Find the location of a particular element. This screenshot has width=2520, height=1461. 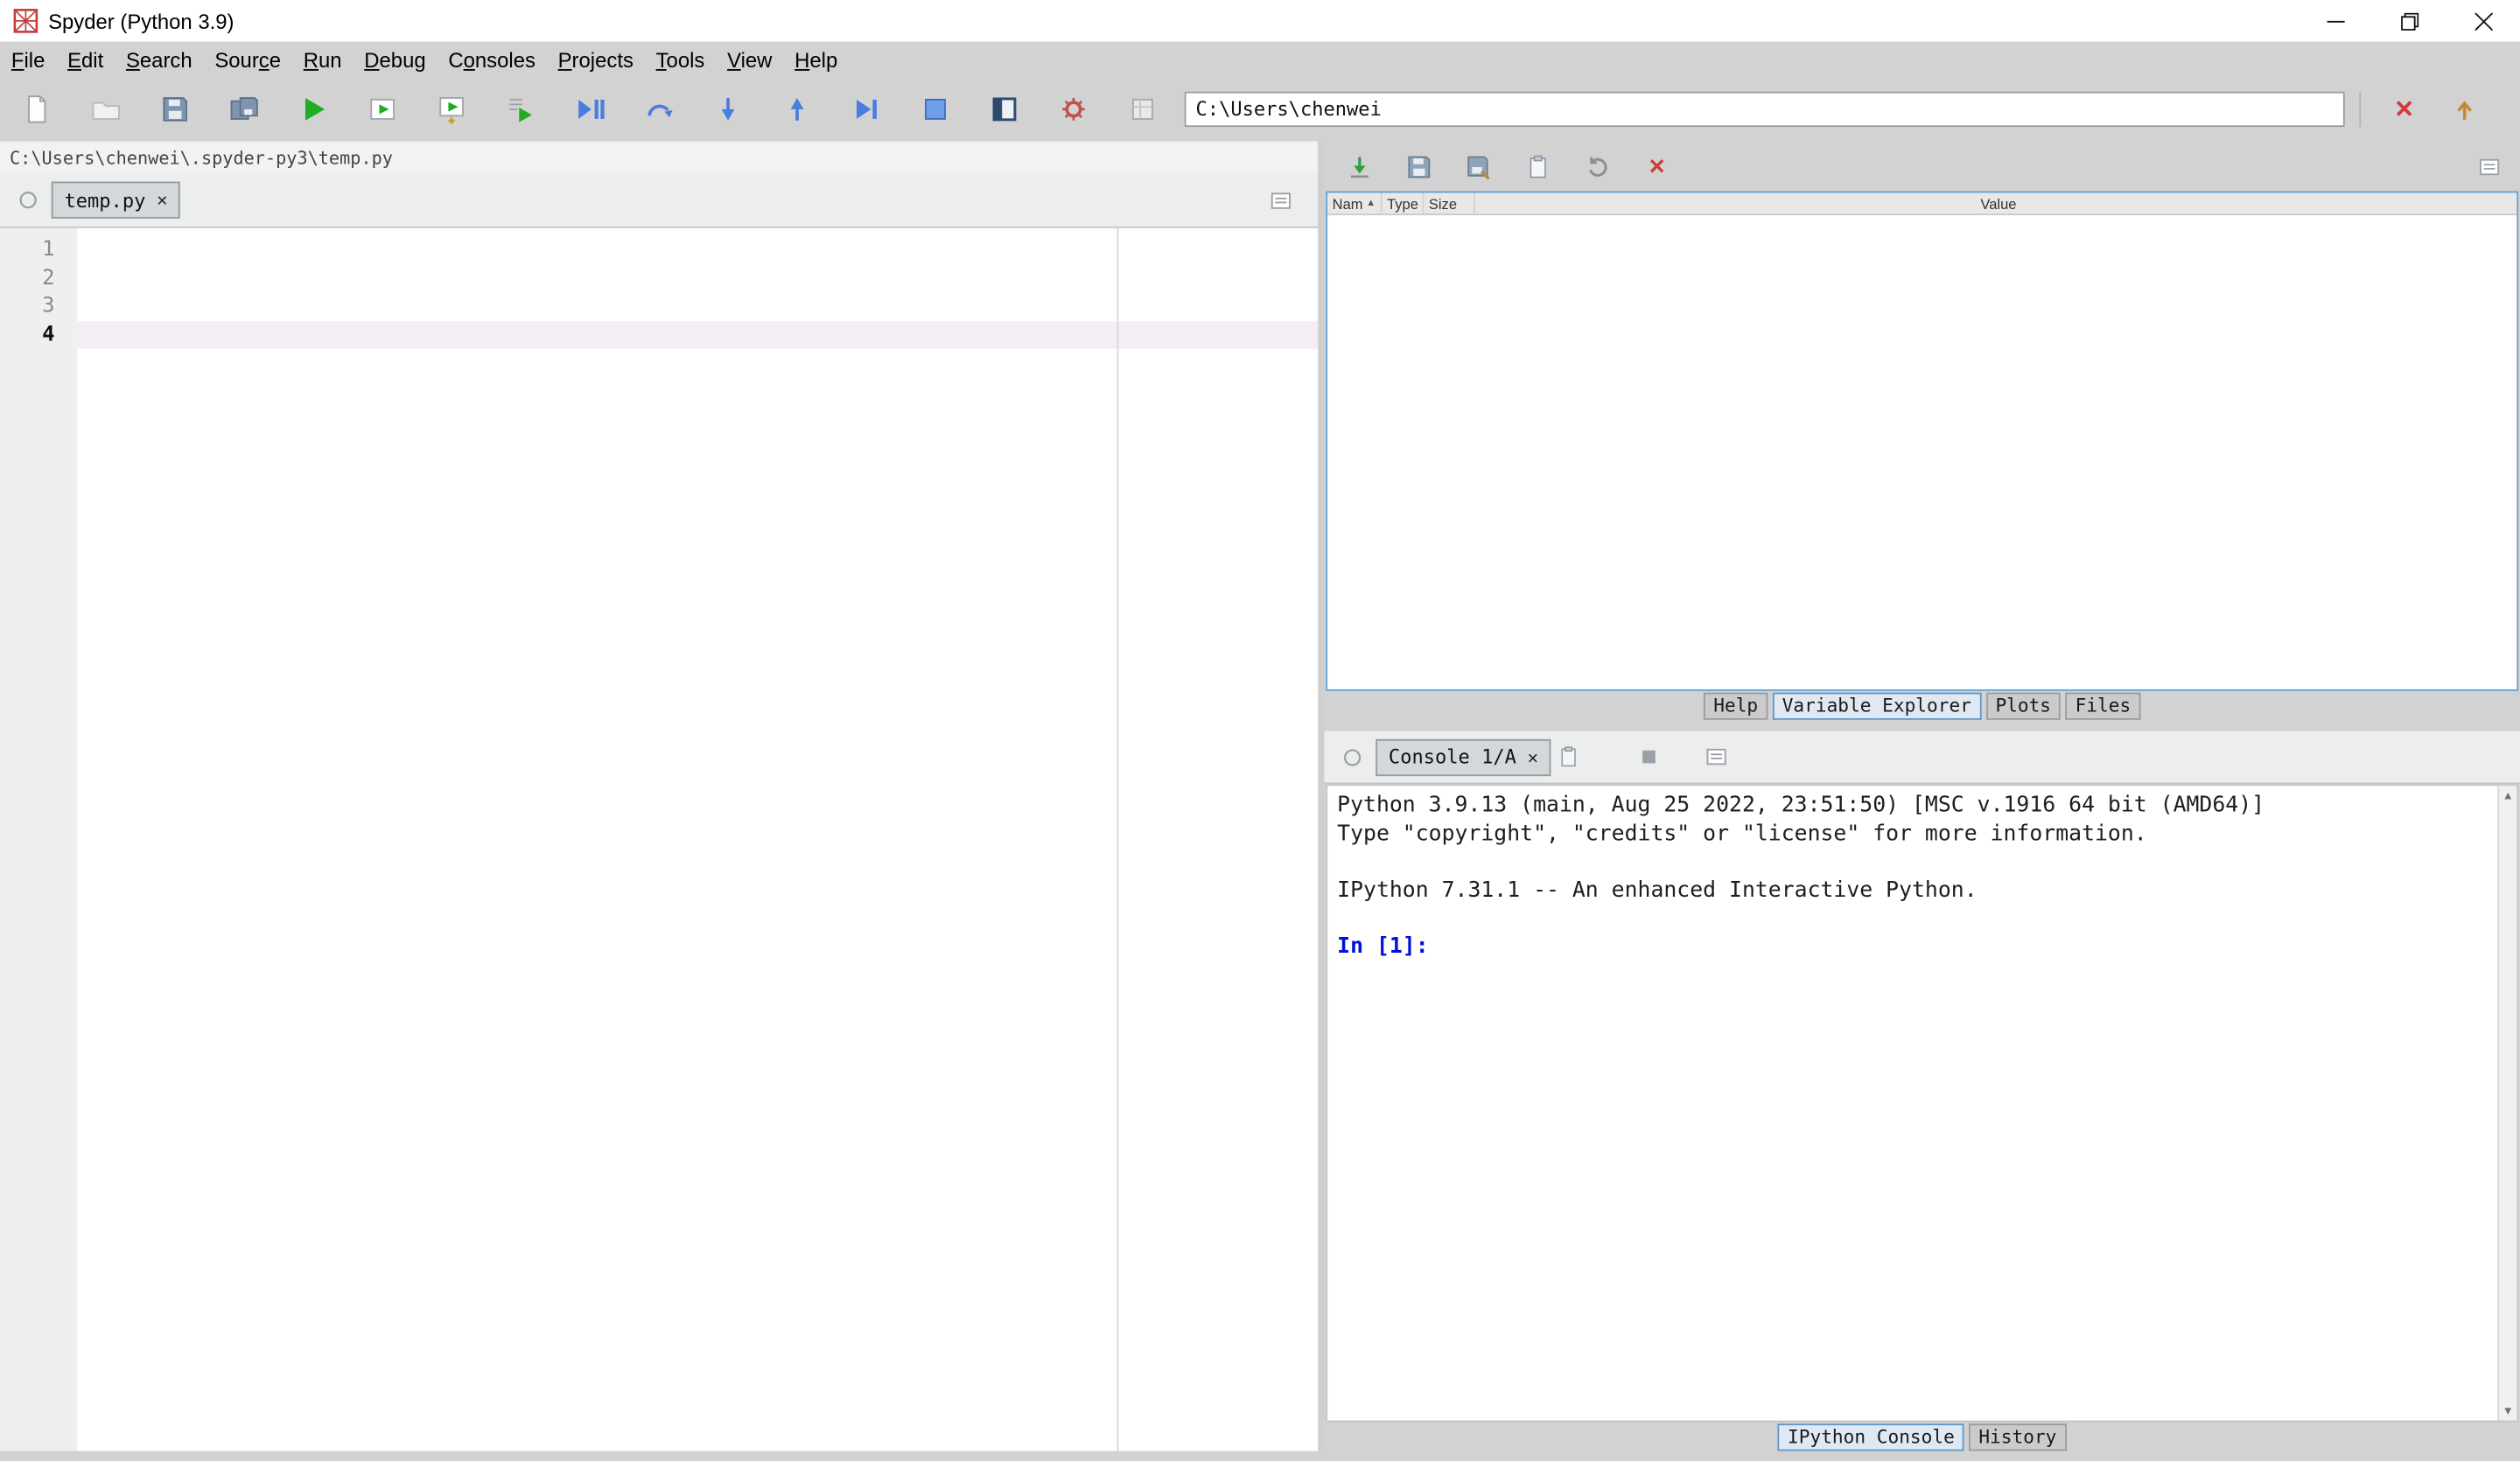

save-data-icon is located at coordinates (1419, 166).